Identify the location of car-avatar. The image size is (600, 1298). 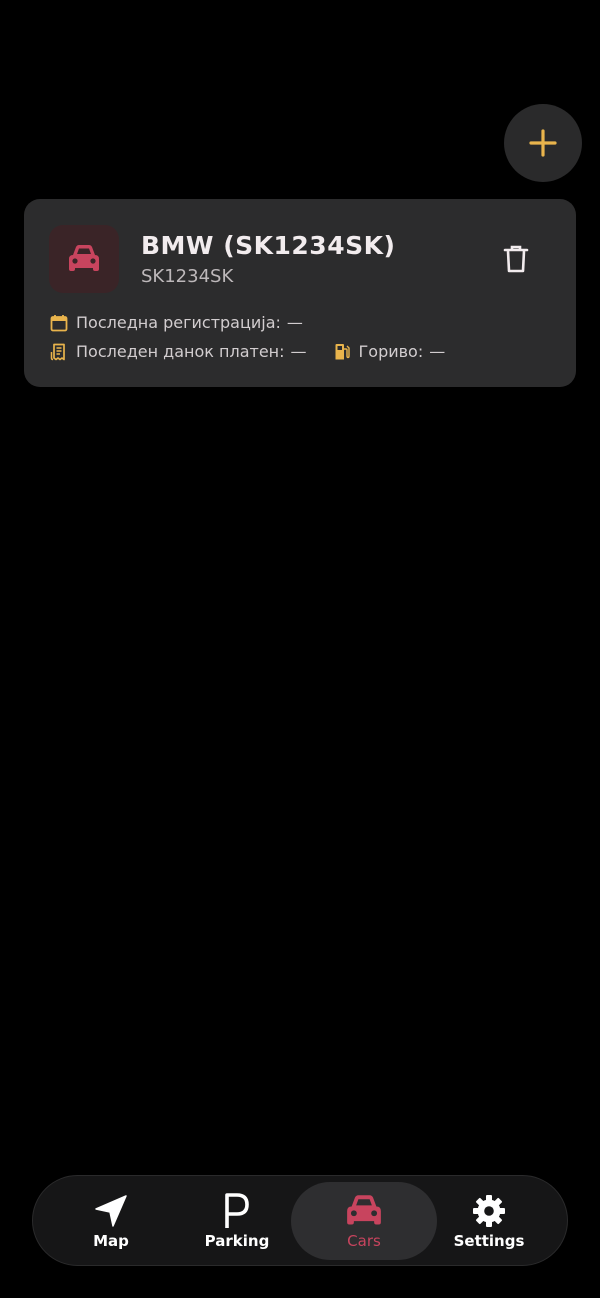
(84, 259).